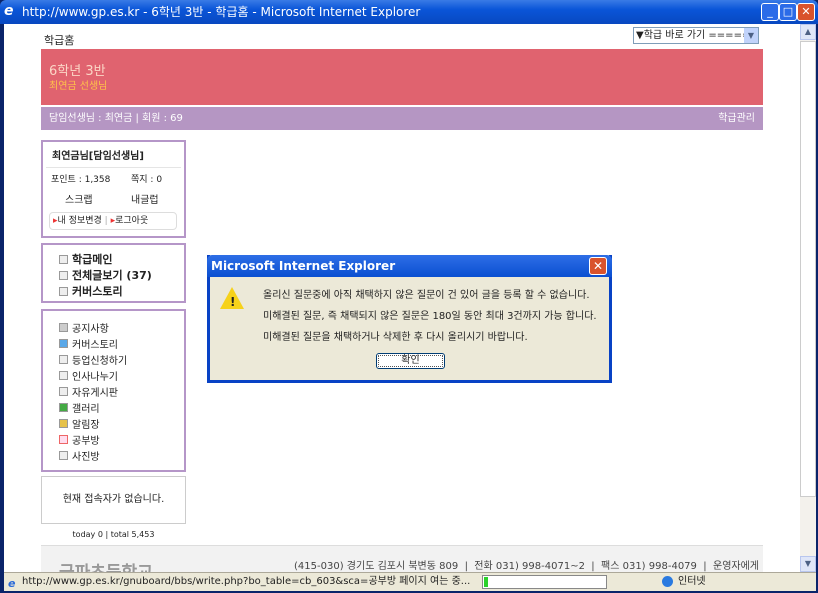  What do you see at coordinates (692, 581) in the screenshot?
I see `zone-label: 인터넷` at bounding box center [692, 581].